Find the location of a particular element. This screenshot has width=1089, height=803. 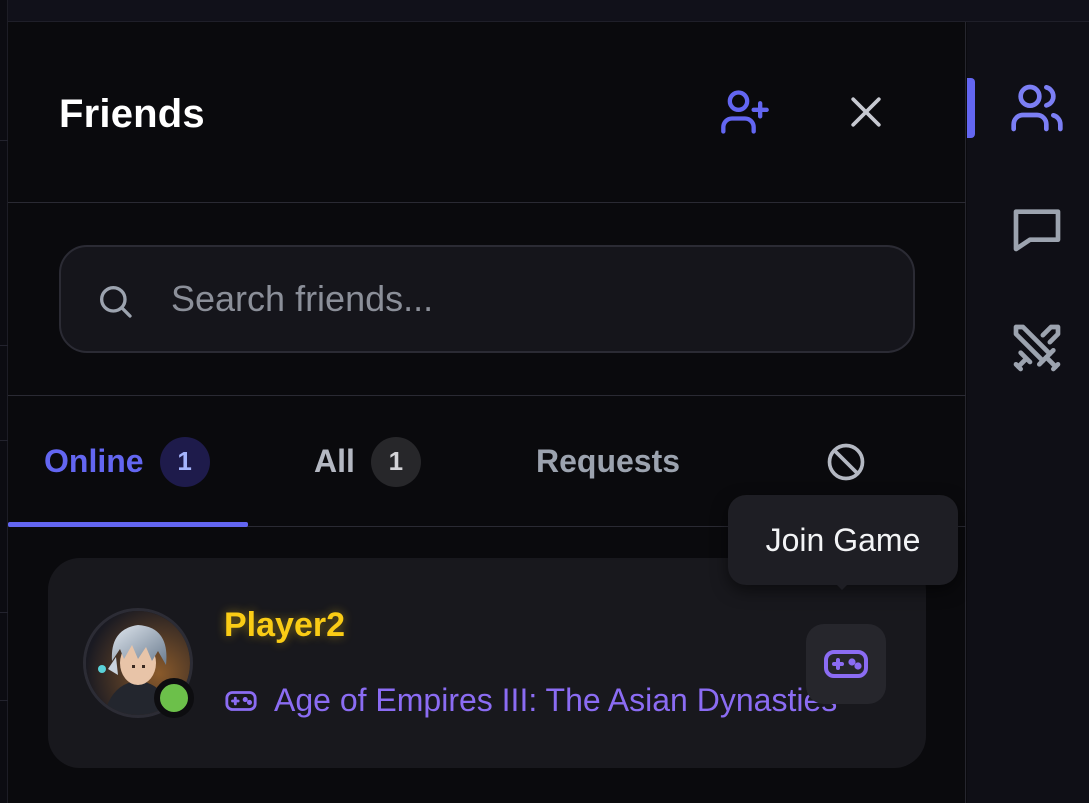

chat-icon is located at coordinates (1037, 230).